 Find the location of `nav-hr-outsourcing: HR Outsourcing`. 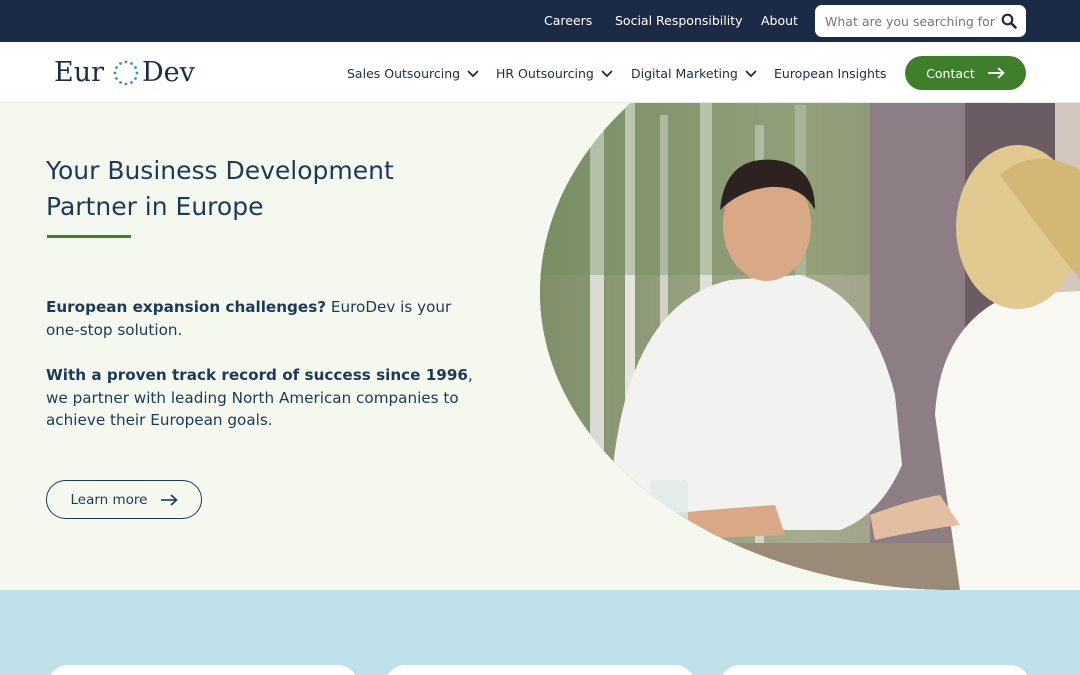

nav-hr-outsourcing: HR Outsourcing is located at coordinates (555, 73).